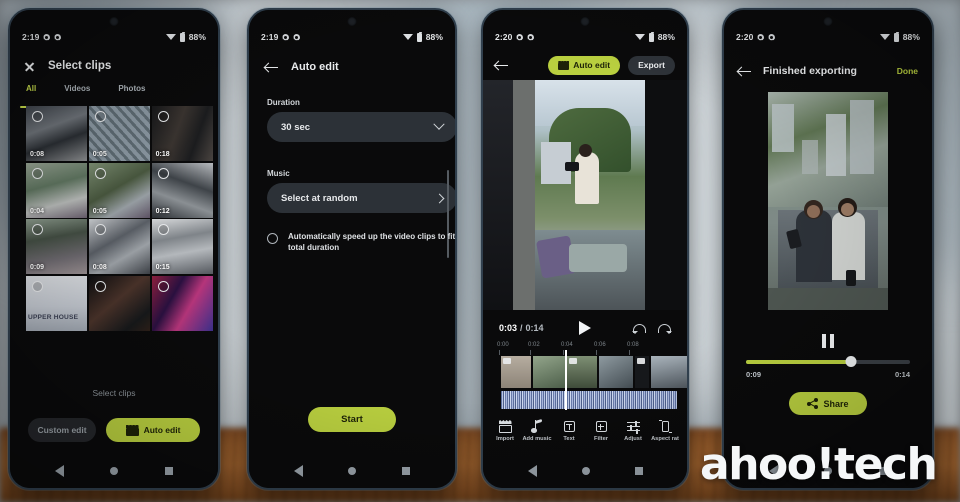 The width and height of the screenshot is (960, 502). What do you see at coordinates (296, 127) in the screenshot?
I see `duration-value: 30 sec` at bounding box center [296, 127].